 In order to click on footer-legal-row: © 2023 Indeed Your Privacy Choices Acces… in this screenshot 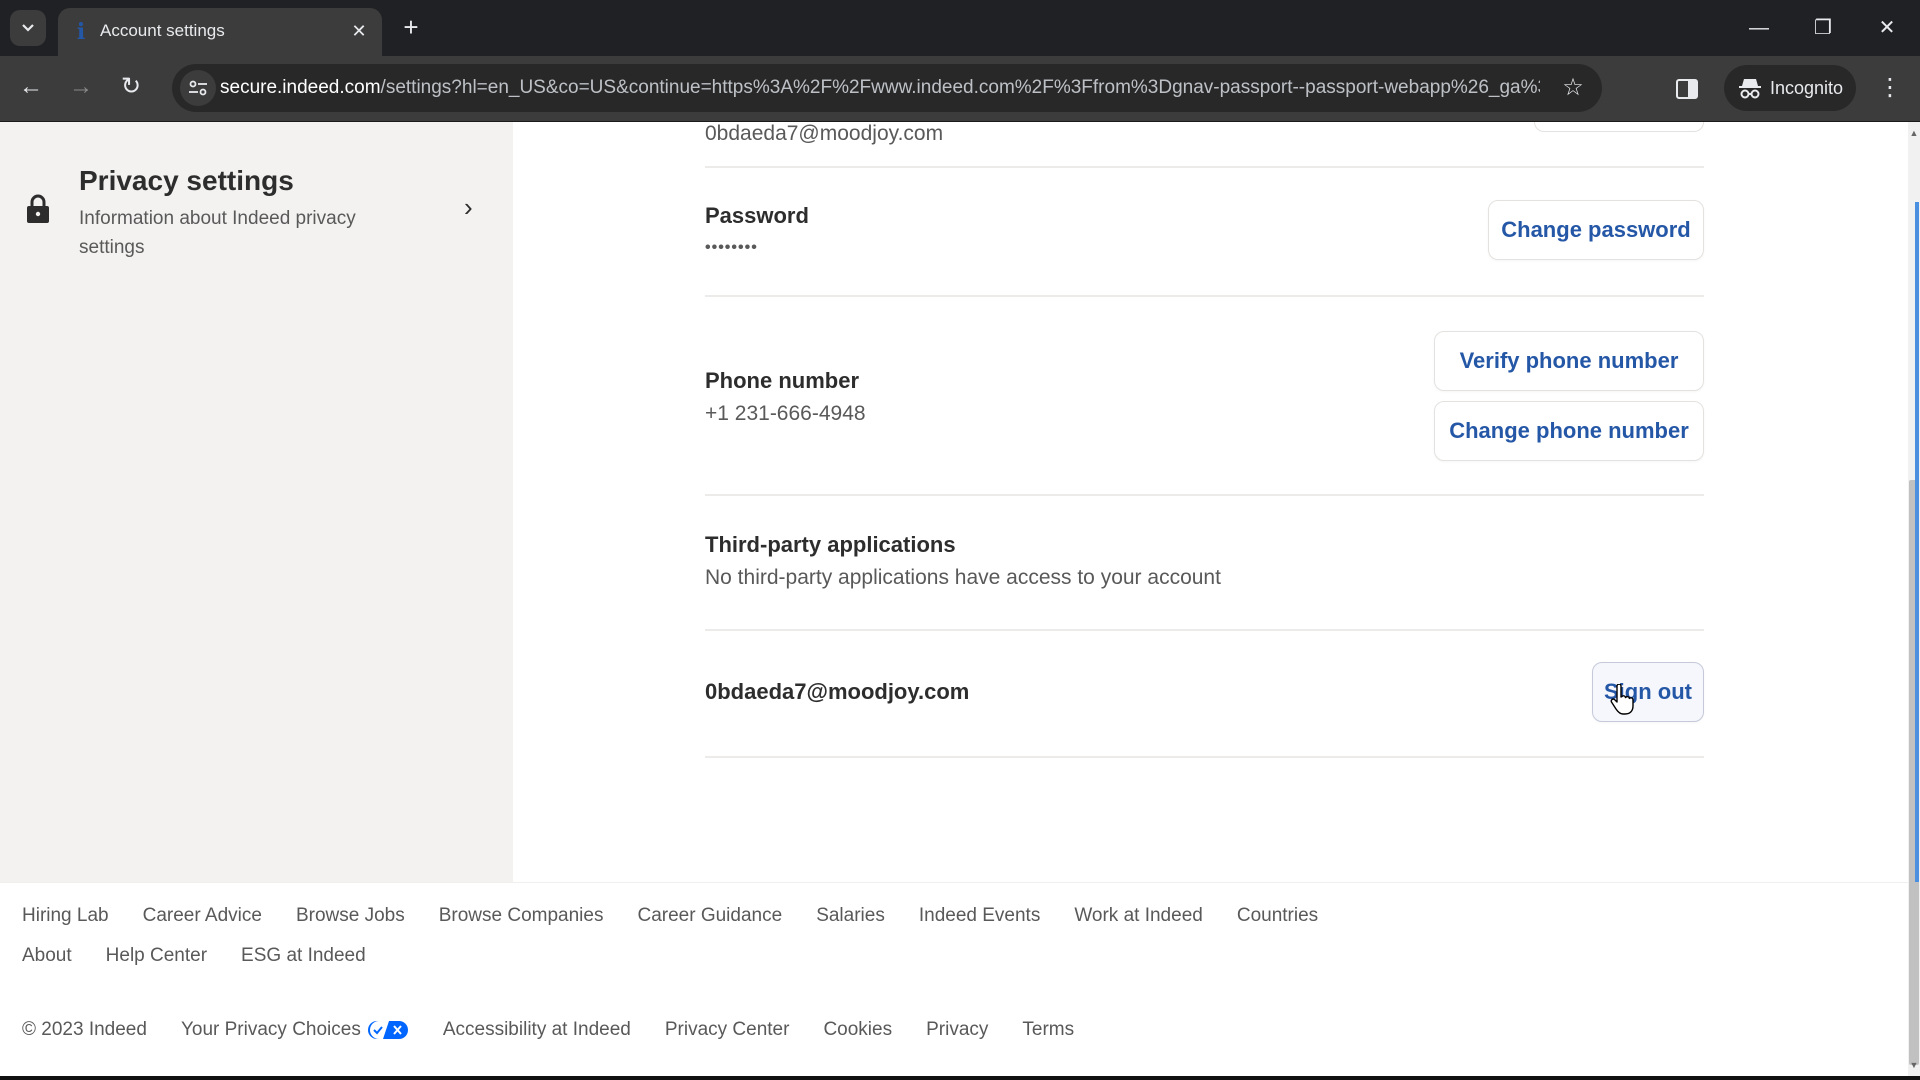, I will do `click(565, 1030)`.